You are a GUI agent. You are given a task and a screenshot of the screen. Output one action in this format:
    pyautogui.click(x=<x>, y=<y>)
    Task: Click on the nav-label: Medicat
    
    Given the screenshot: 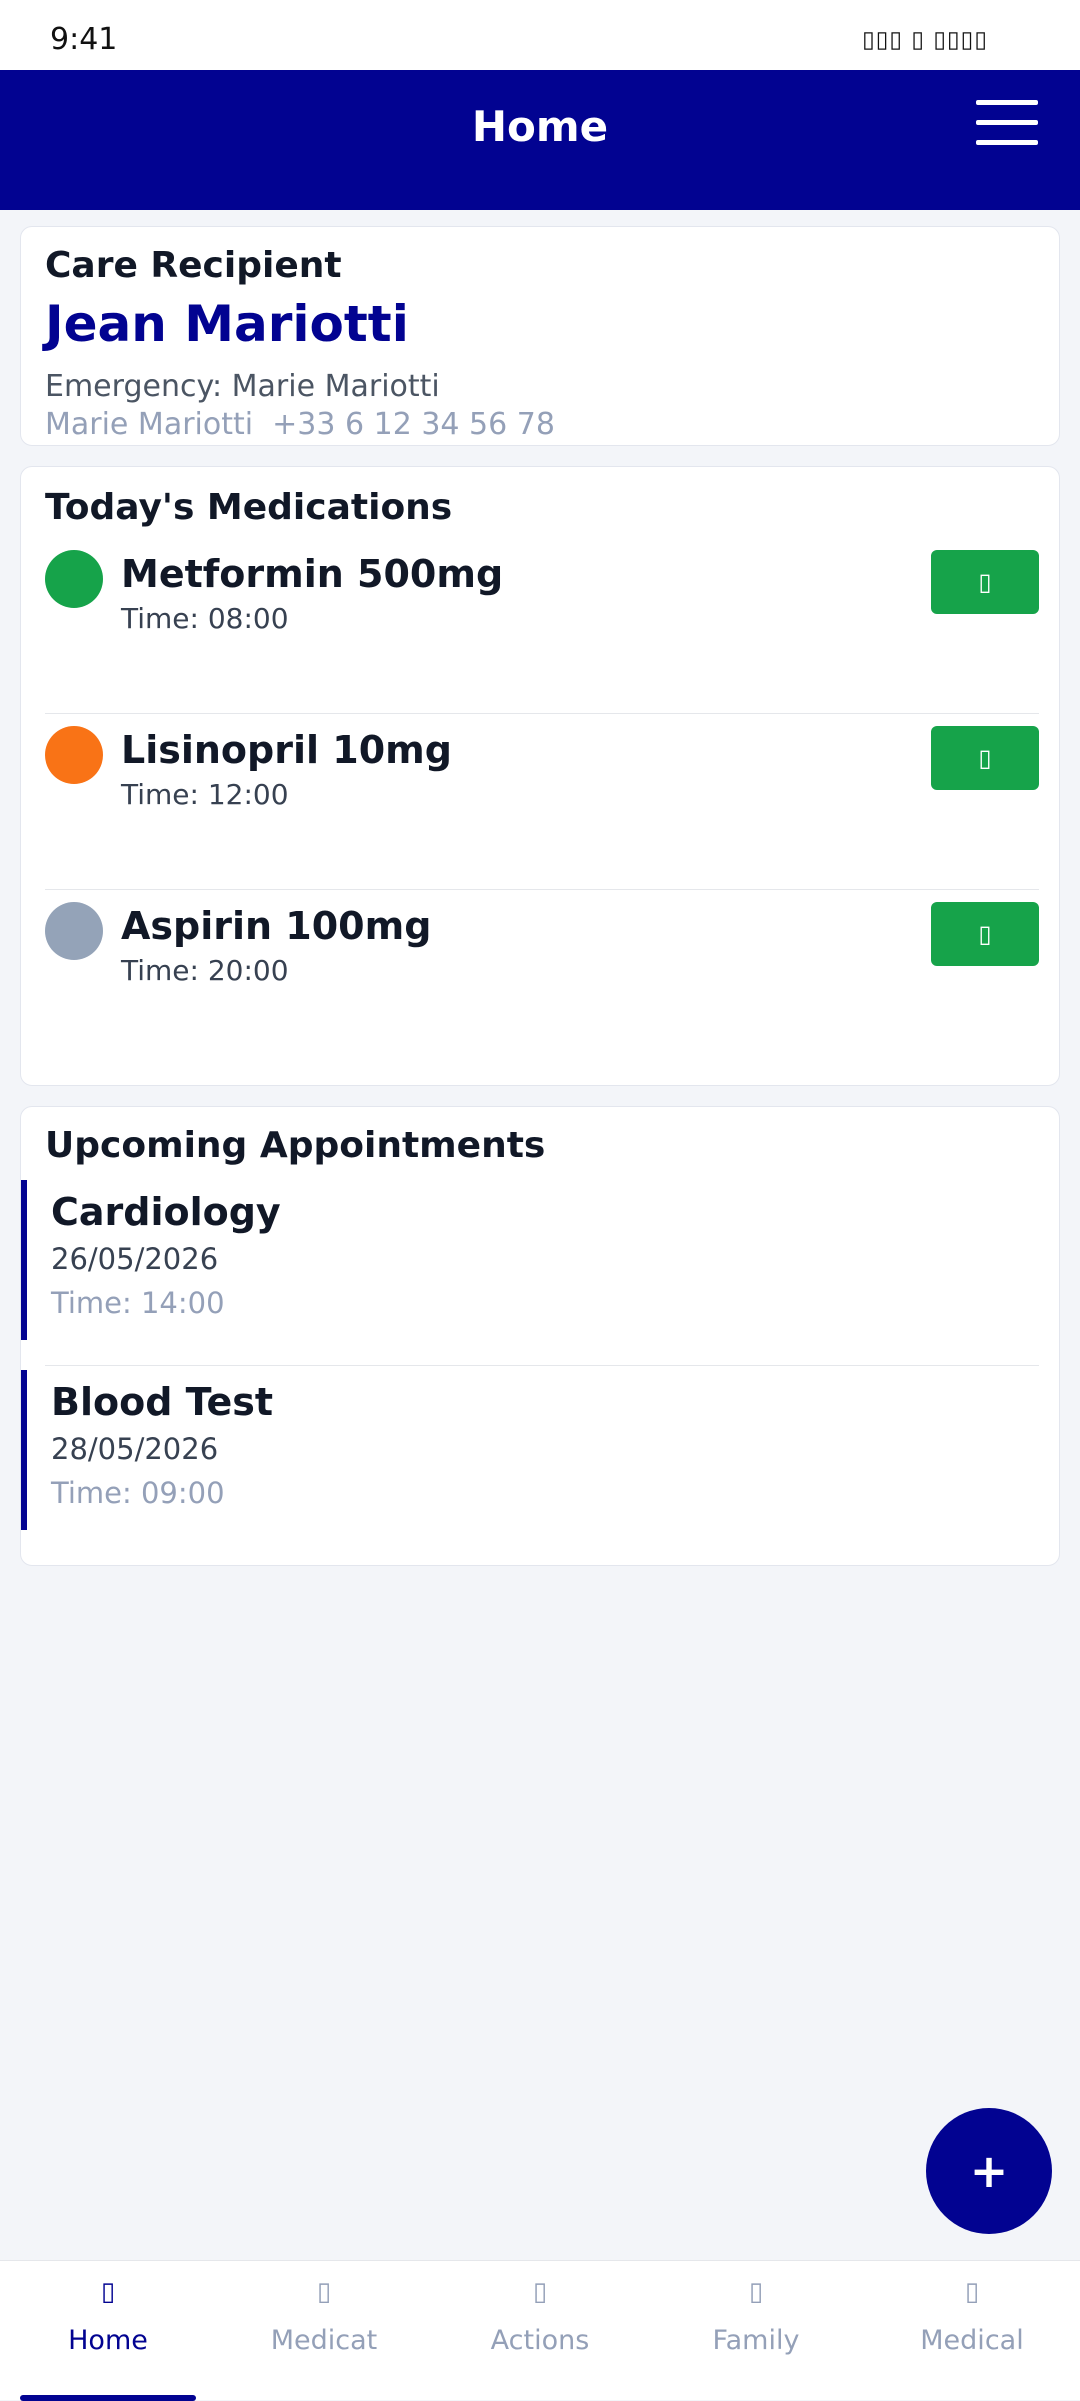 What is the action you would take?
    pyautogui.click(x=324, y=2340)
    